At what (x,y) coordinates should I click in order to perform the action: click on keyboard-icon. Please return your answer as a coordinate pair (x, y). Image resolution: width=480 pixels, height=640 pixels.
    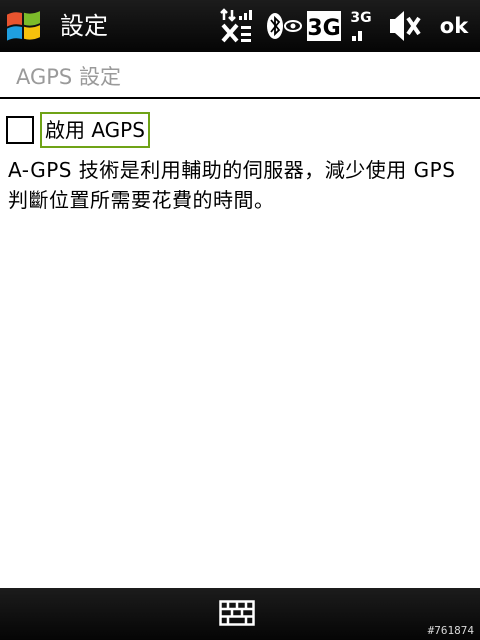
    Looking at the image, I should click on (237, 613).